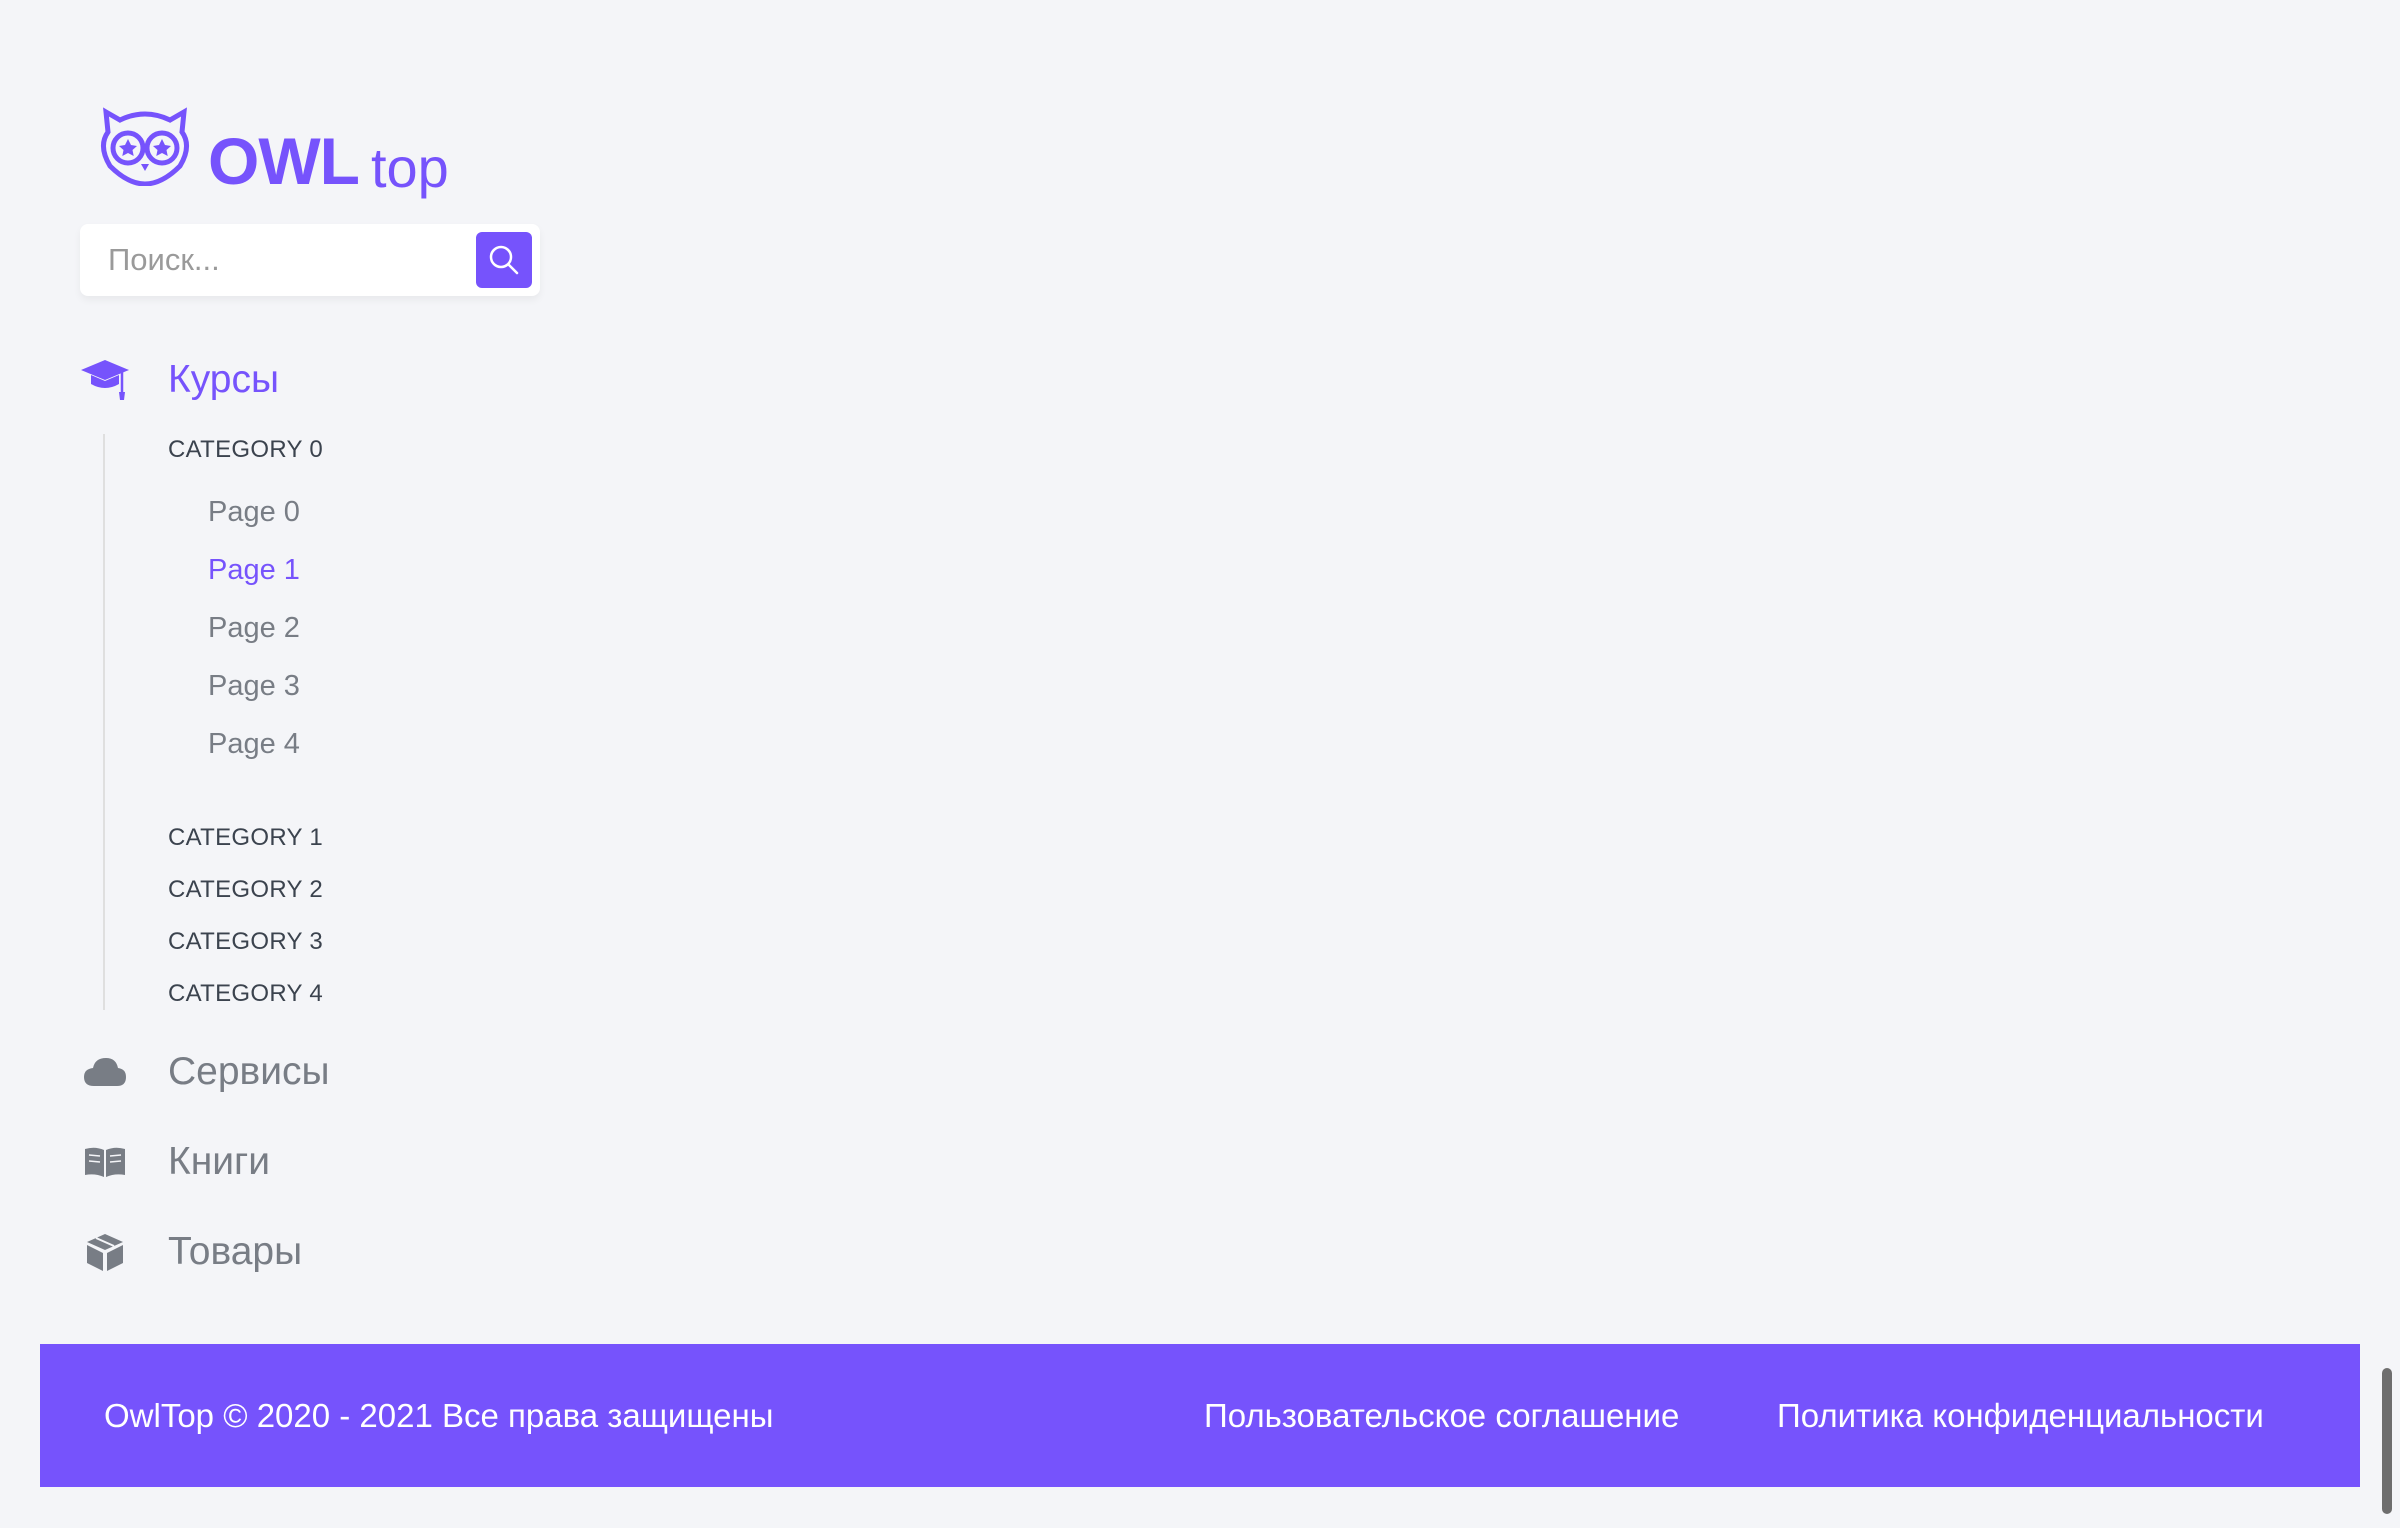 The image size is (2400, 1528). I want to click on search-icon, so click(504, 260).